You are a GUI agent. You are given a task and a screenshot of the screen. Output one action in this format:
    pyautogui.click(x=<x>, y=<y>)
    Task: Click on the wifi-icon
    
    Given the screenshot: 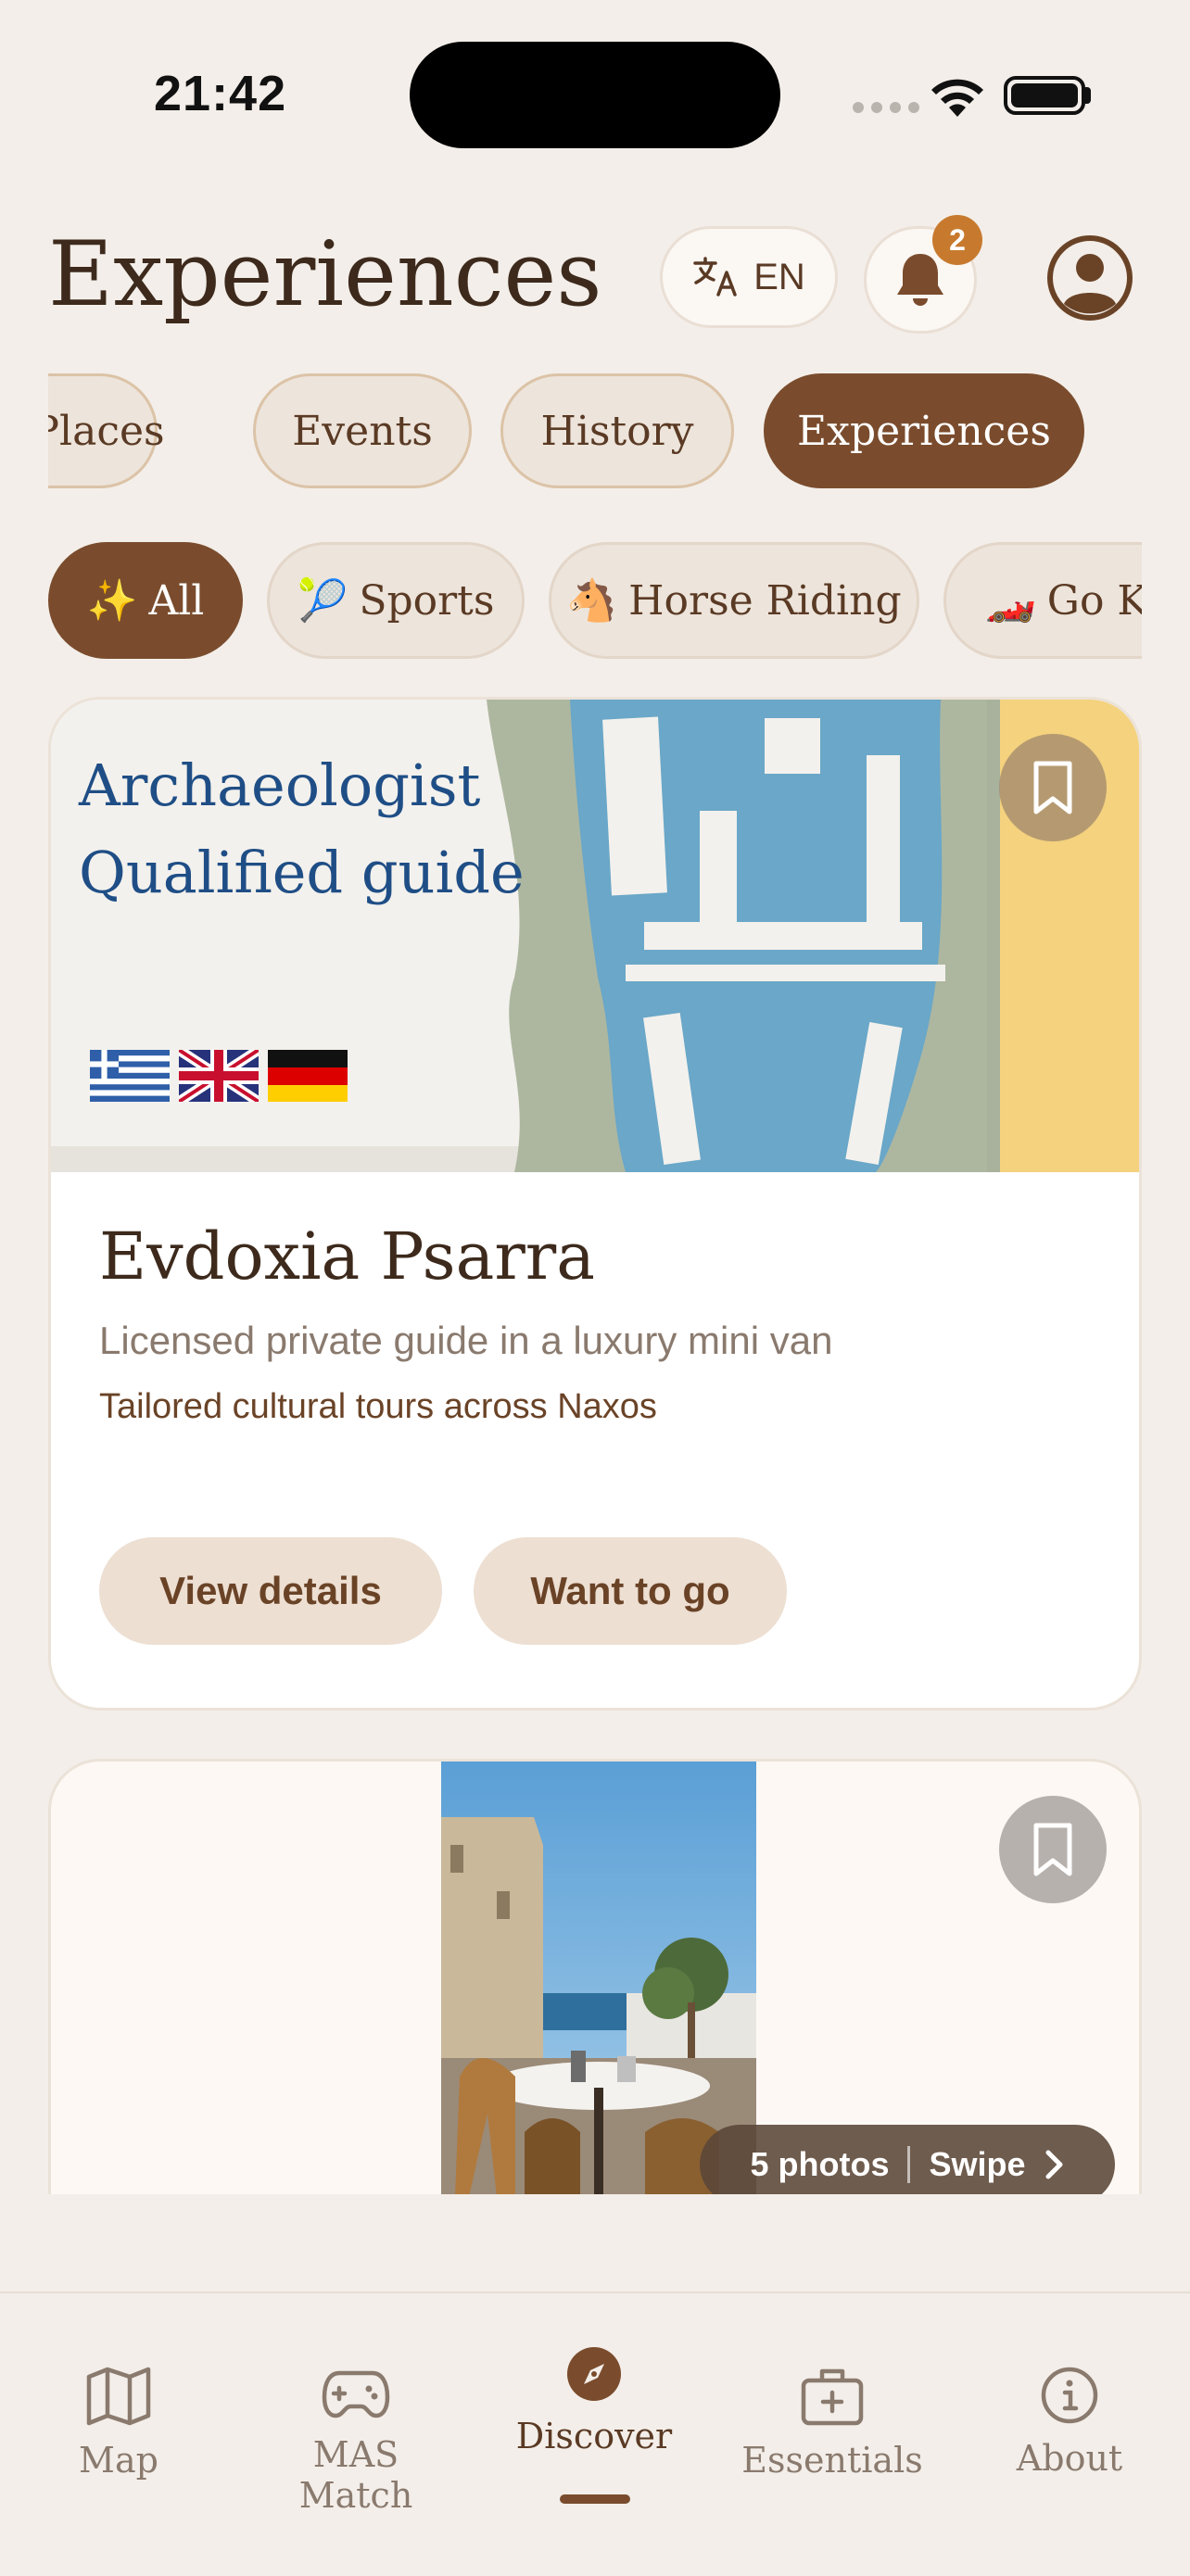 What is the action you would take?
    pyautogui.click(x=957, y=98)
    